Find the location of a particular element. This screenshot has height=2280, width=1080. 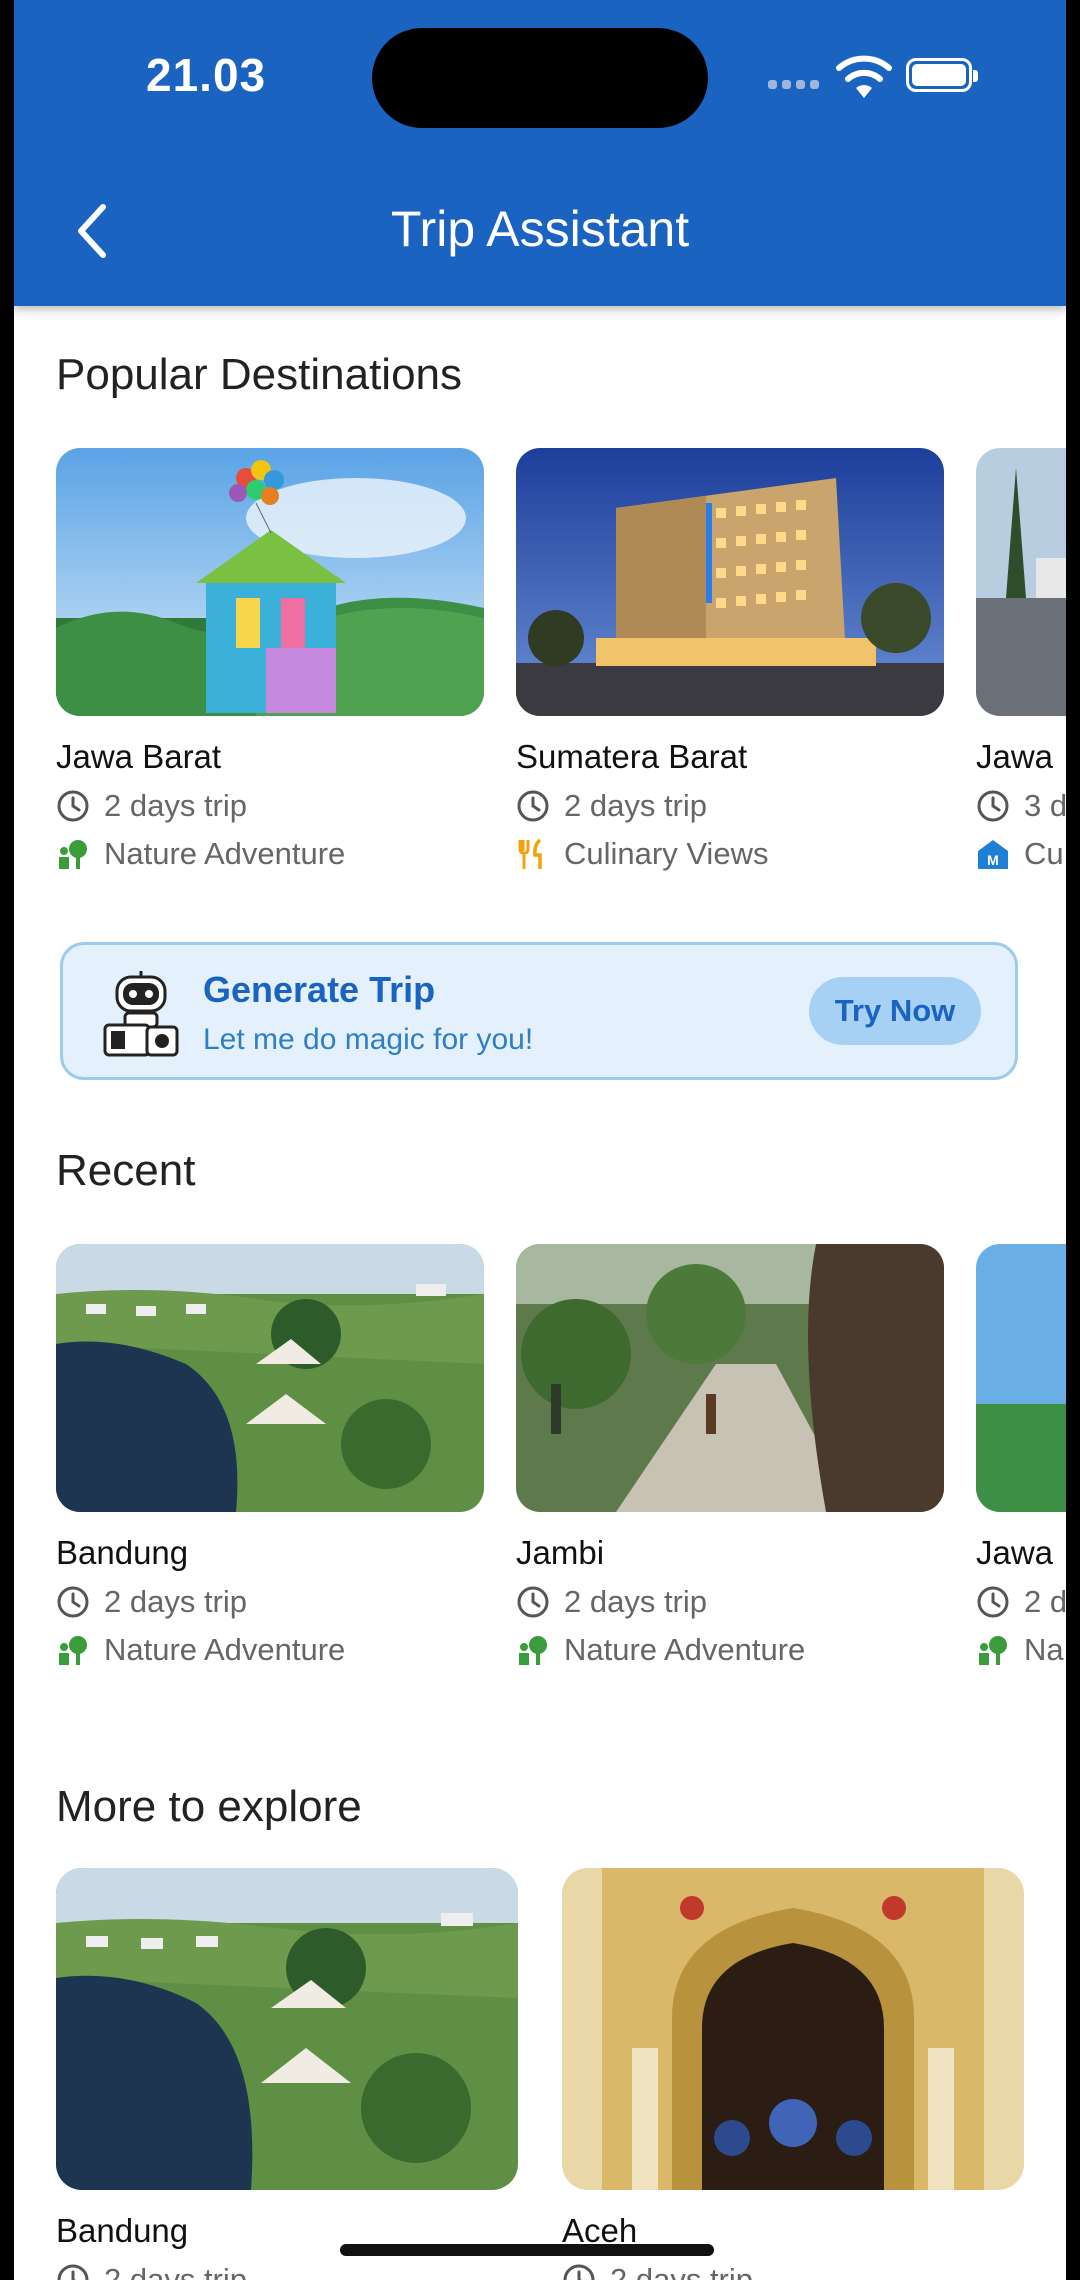

explore-card-aceh: Aceh 2 days trip is located at coordinates (793, 2074).